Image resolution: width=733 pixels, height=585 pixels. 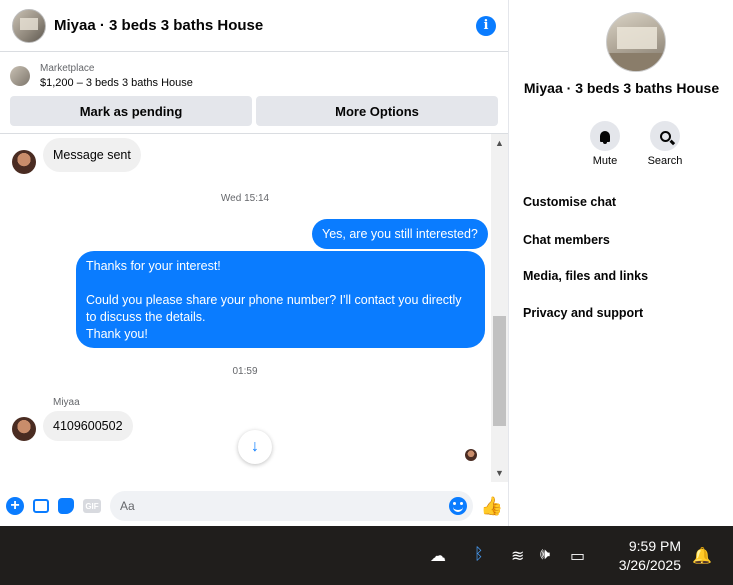 I want to click on scroll-up-arrow-icon: ▲, so click(x=499, y=143).